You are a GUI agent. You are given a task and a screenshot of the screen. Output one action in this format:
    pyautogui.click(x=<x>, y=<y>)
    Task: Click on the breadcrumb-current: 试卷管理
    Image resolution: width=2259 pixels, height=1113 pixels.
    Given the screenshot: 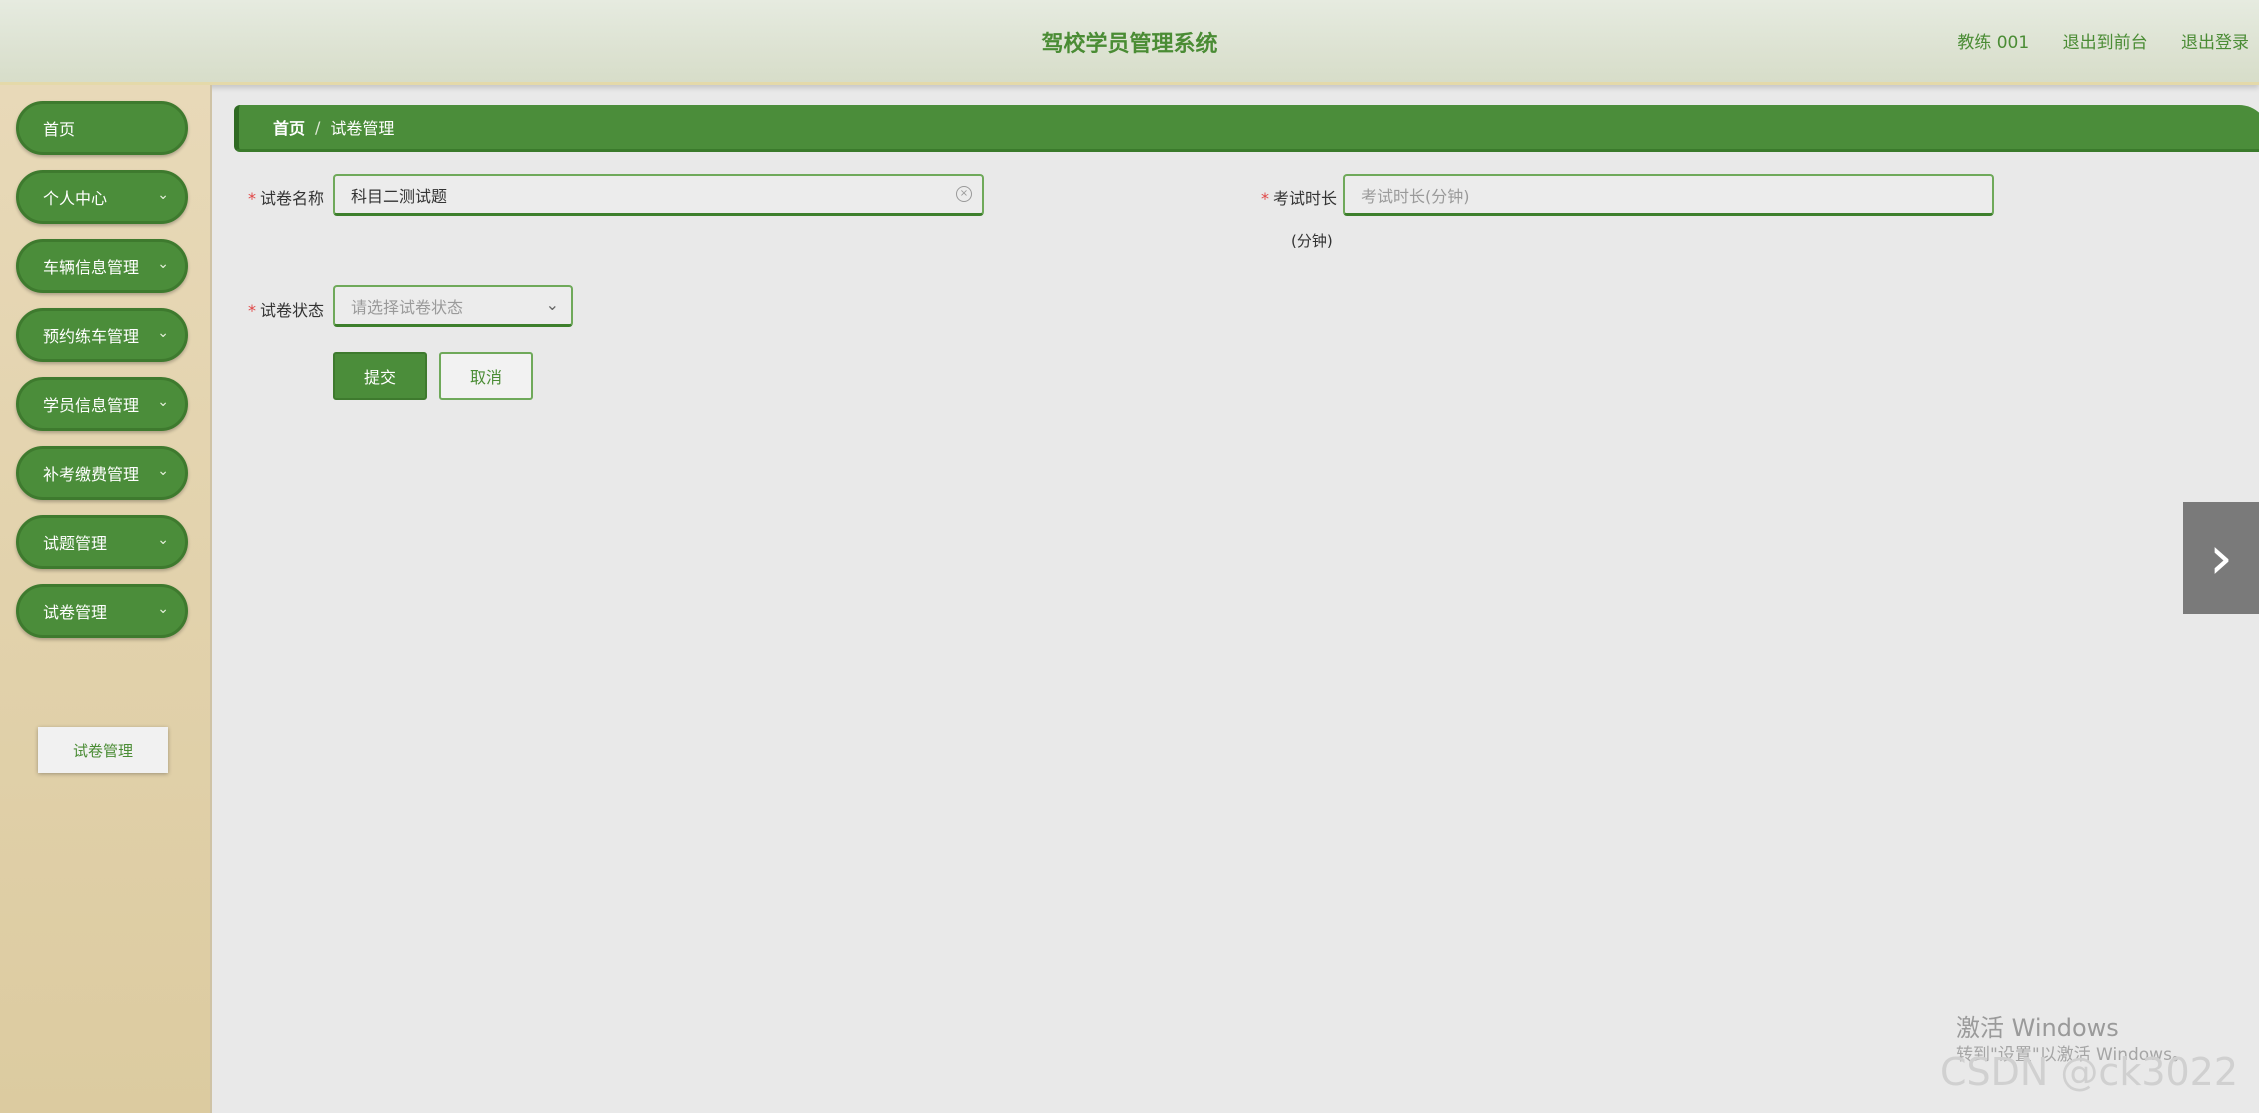 What is the action you would take?
    pyautogui.click(x=362, y=128)
    